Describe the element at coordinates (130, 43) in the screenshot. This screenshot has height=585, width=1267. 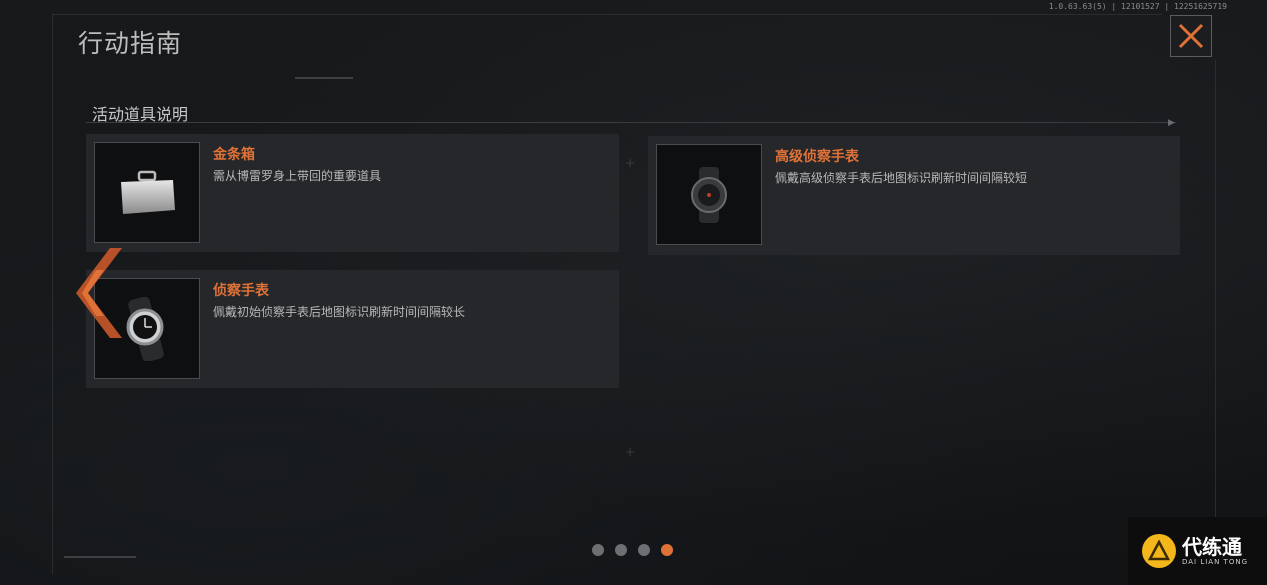
I see `page-title: 行动指南` at that location.